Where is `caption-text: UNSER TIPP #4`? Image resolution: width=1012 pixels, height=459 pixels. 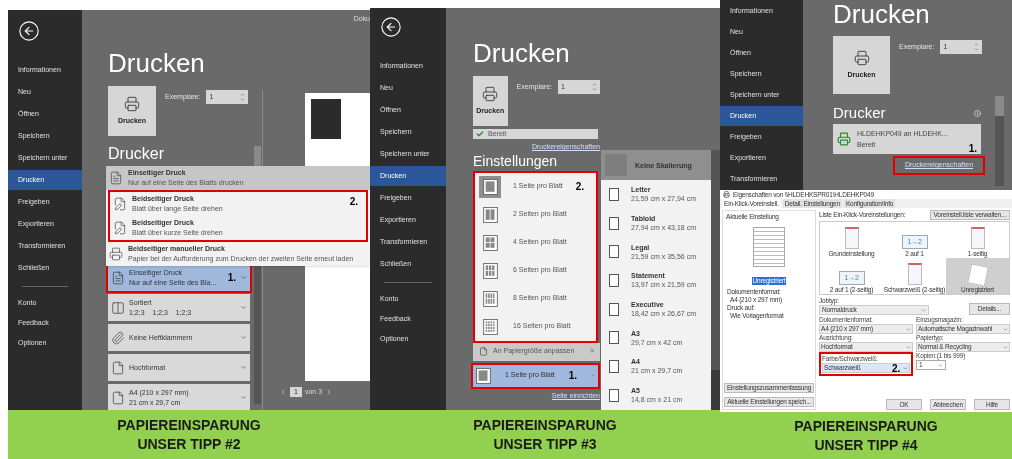 caption-text: UNSER TIPP #4 is located at coordinates (866, 445).